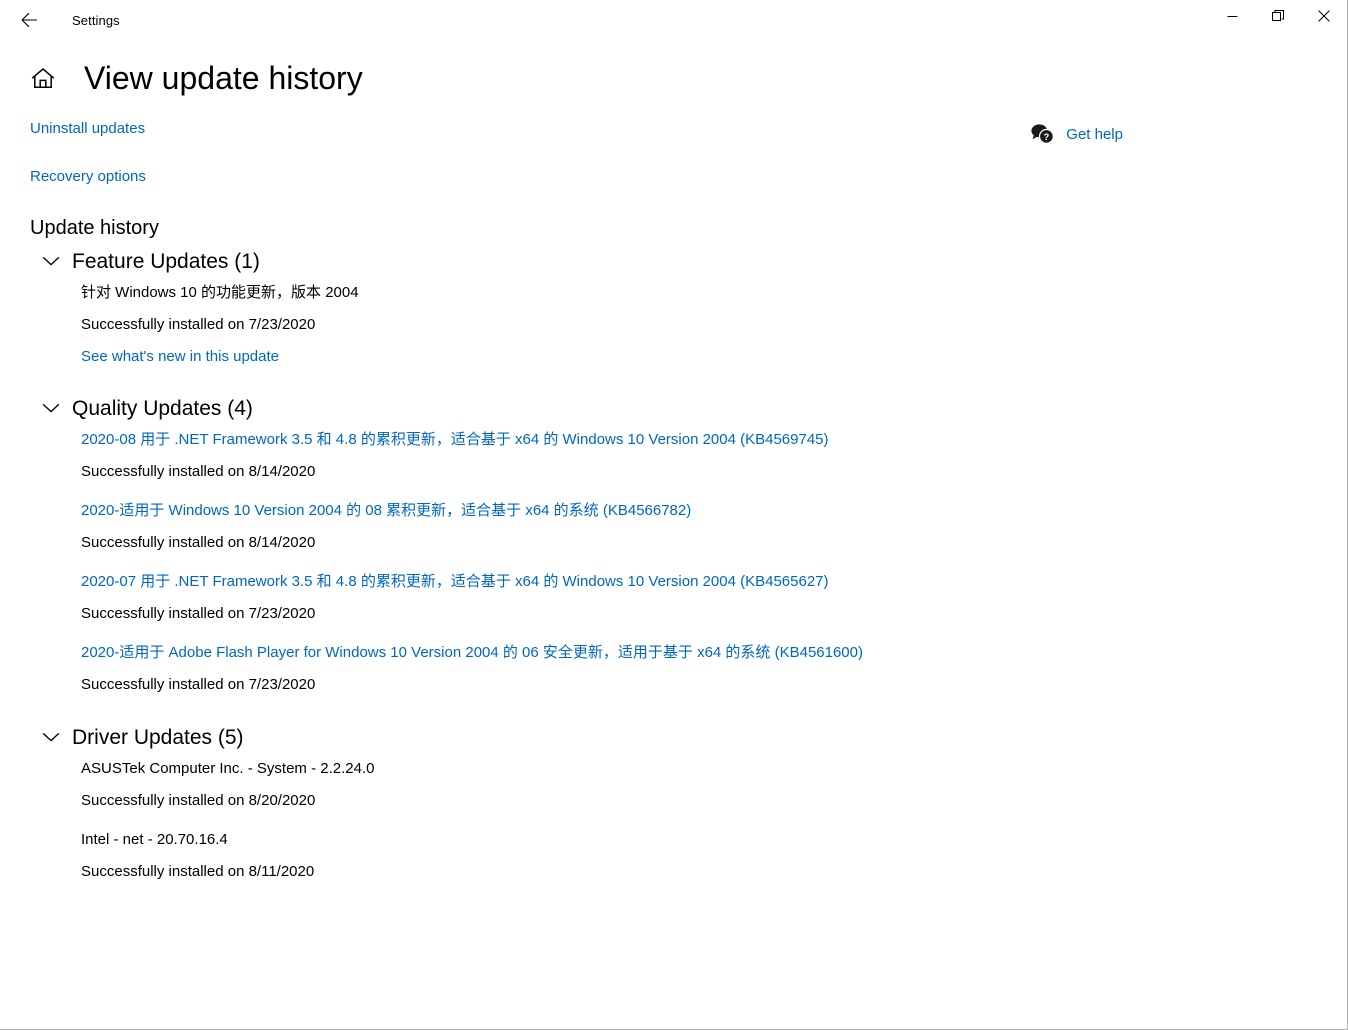 This screenshot has height=1030, width=1348. I want to click on page-title: View update history, so click(223, 78).